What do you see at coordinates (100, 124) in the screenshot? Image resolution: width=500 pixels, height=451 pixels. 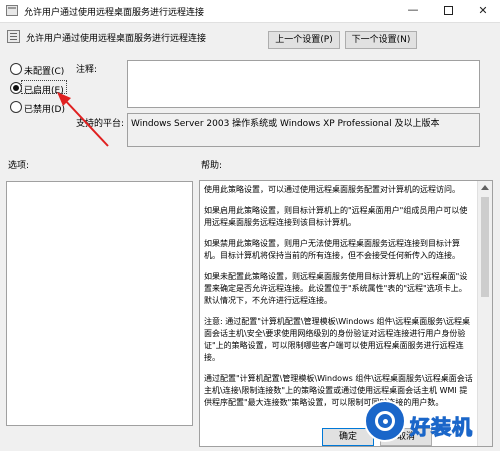 I see `supported-on-label: 支持的平台:` at bounding box center [100, 124].